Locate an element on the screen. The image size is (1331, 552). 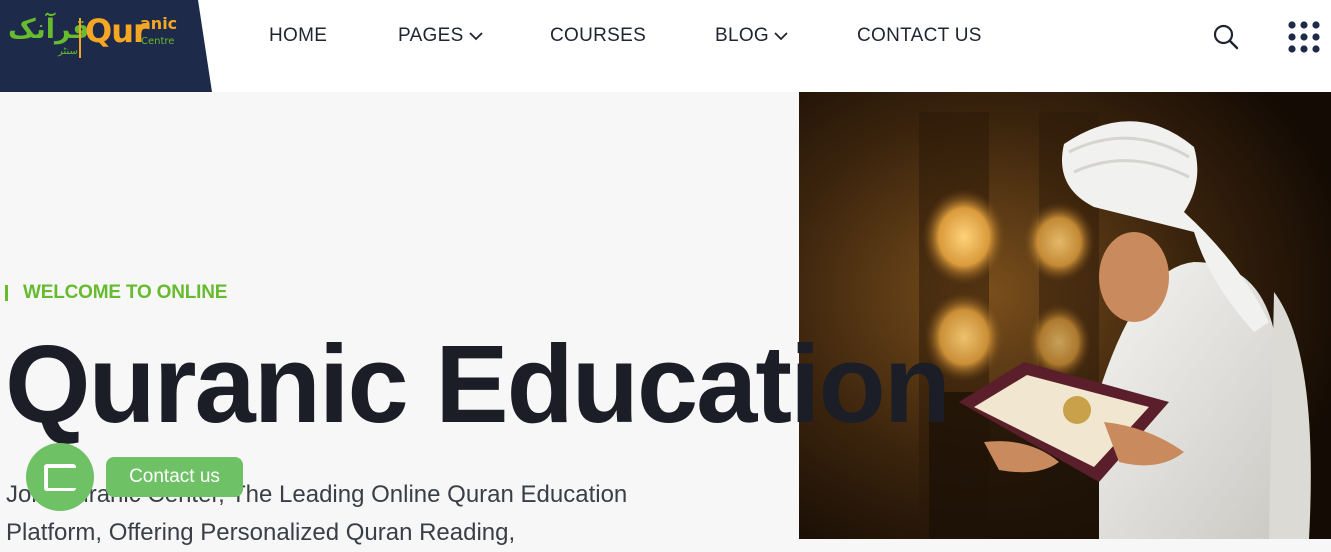
eyebrow-bar is located at coordinates (6, 293).